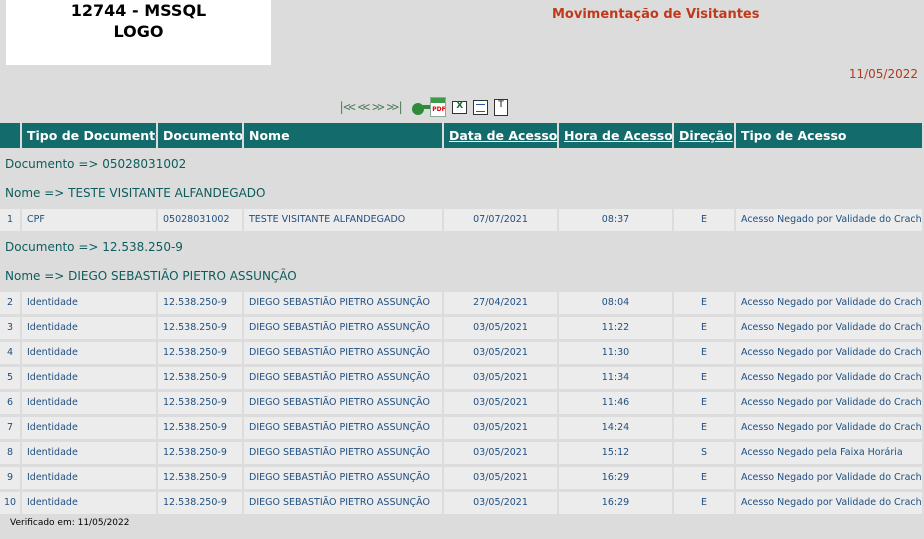 The image size is (924, 539). I want to click on group-documento-label: Documento => 05028031002, so click(96, 164).